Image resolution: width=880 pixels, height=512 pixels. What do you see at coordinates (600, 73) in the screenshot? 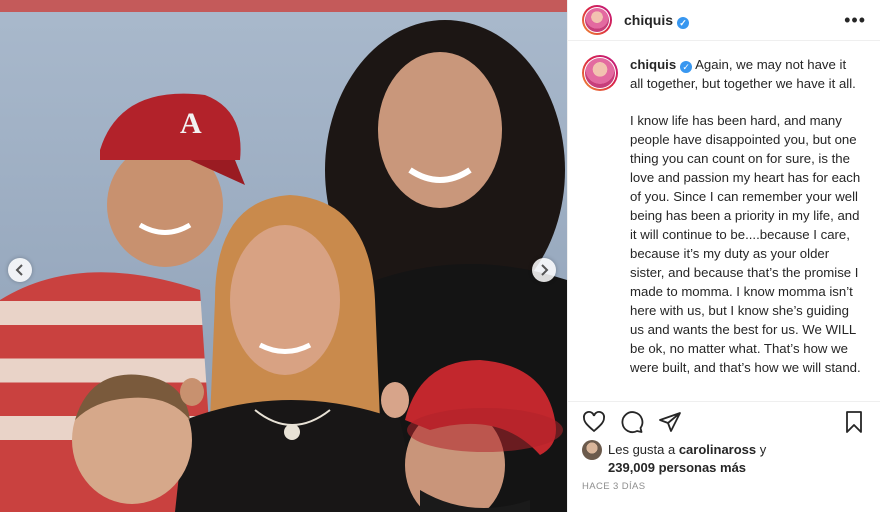
I see `caption-avatar` at bounding box center [600, 73].